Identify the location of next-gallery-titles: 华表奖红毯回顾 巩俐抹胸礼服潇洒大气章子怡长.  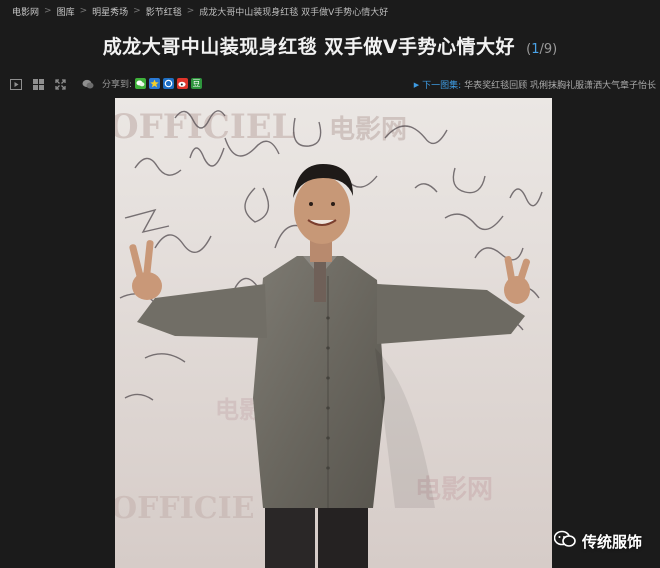
(560, 84).